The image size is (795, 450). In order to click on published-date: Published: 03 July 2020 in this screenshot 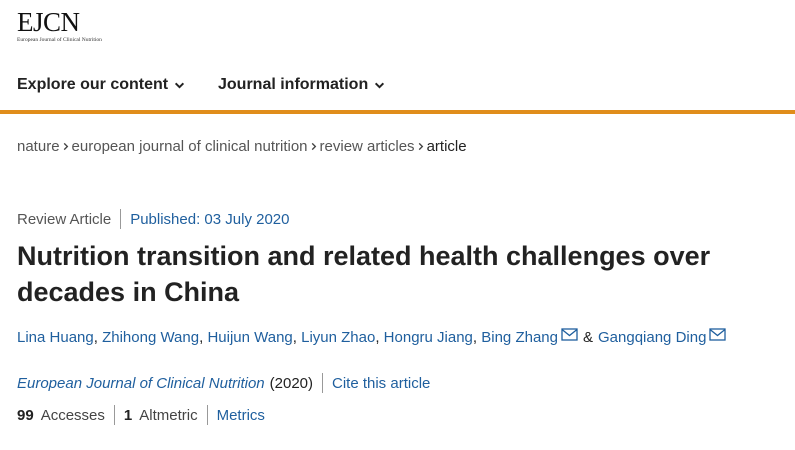, I will do `click(210, 219)`.